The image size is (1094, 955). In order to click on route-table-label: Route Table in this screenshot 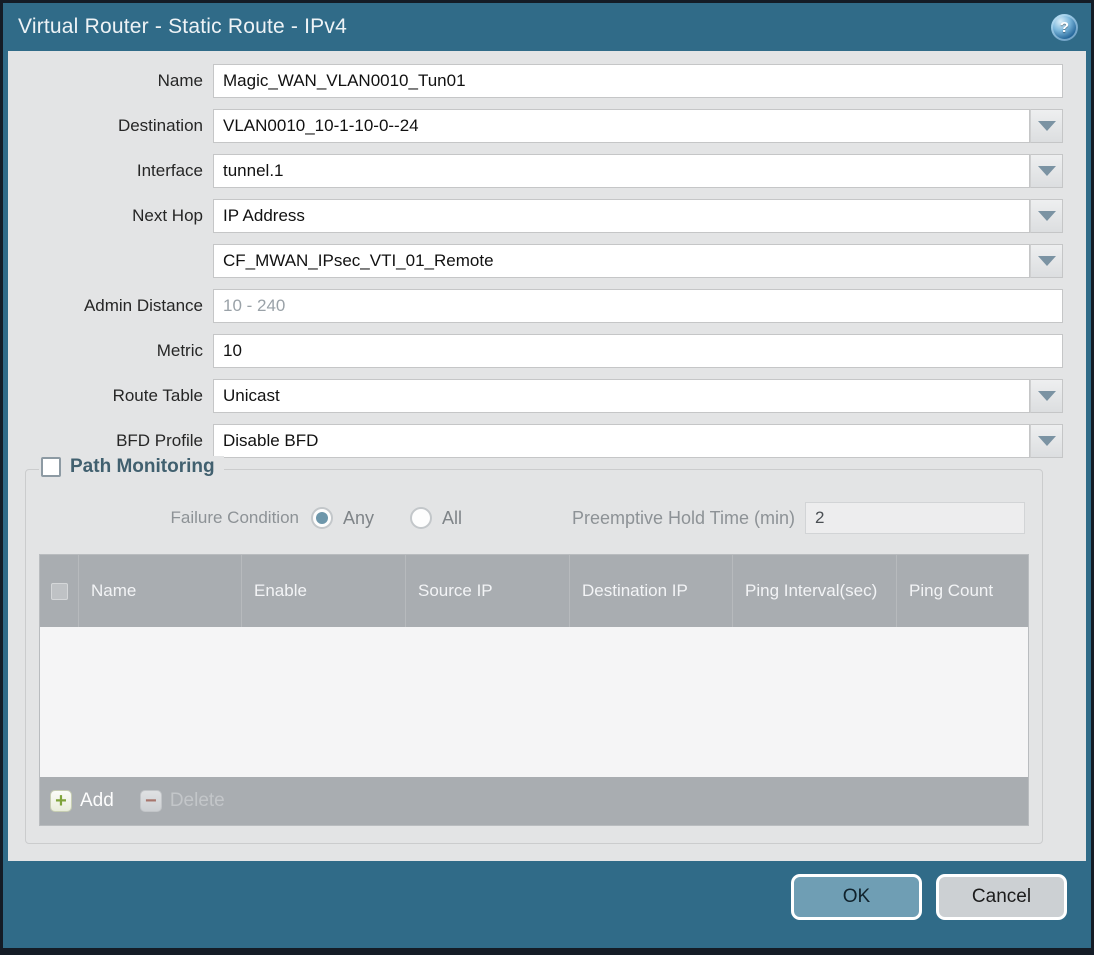, I will do `click(157, 395)`.